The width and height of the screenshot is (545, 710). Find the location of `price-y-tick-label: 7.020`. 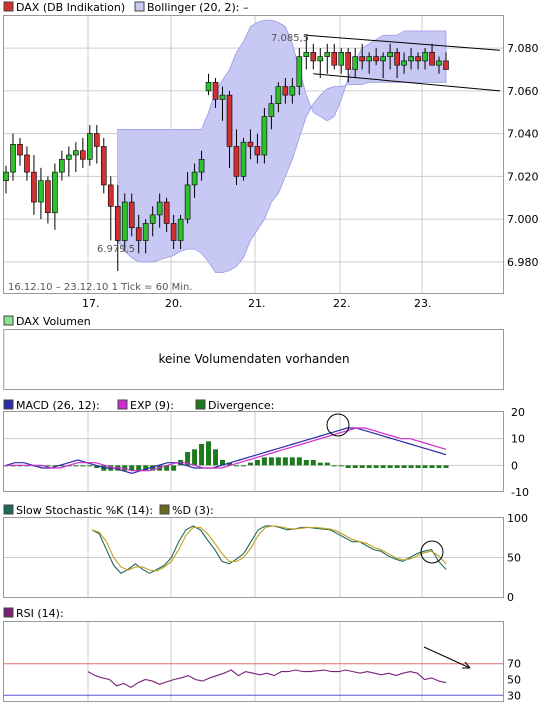

price-y-tick-label: 7.020 is located at coordinates (523, 176).